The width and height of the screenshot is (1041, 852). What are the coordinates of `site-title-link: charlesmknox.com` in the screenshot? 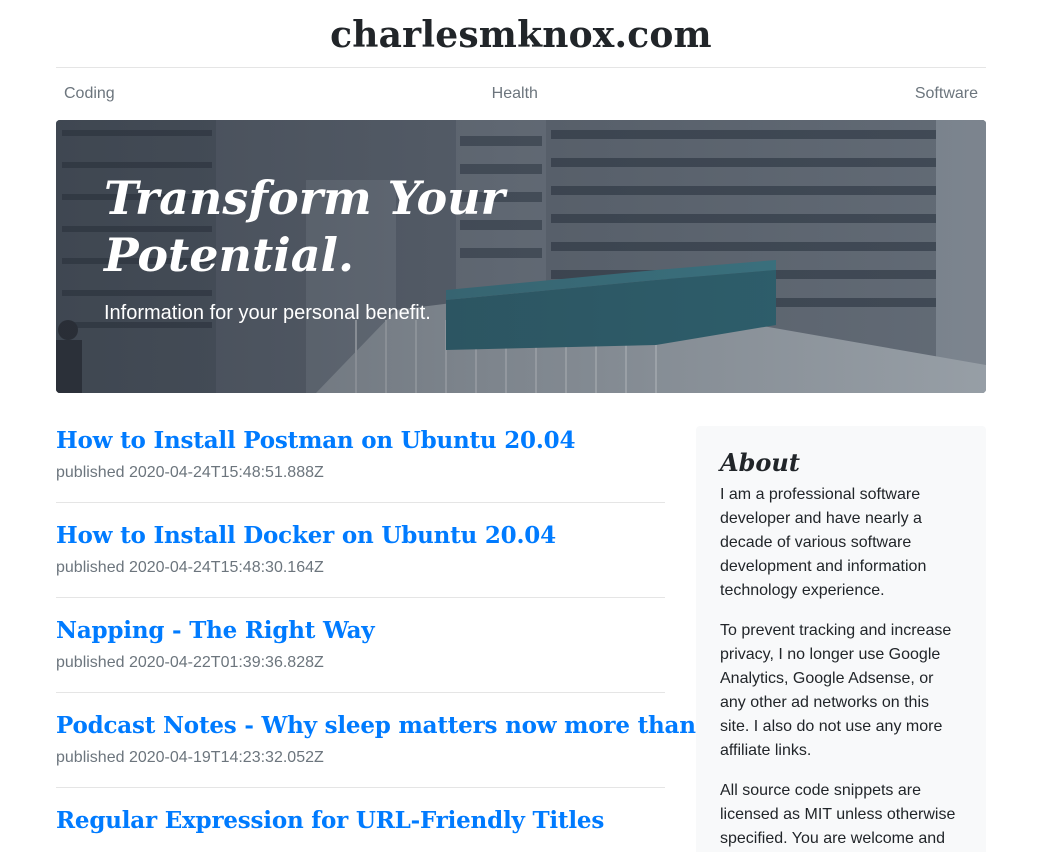 It's located at (521, 35).